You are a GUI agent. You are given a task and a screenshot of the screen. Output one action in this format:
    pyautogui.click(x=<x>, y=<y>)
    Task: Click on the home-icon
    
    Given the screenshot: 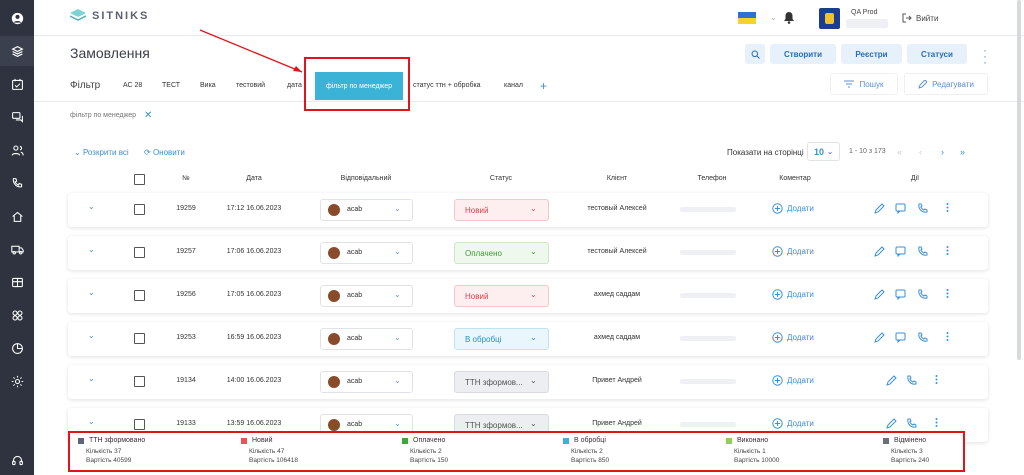 What is the action you would take?
    pyautogui.click(x=17, y=216)
    